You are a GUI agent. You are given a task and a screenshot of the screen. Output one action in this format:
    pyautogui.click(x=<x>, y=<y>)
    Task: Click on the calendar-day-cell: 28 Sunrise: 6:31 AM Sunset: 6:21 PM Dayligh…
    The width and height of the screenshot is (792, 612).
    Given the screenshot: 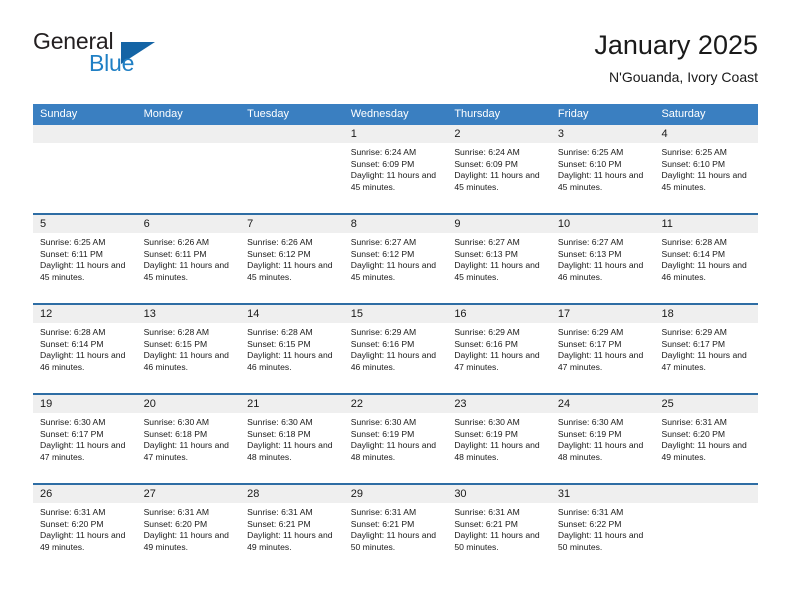 What is the action you would take?
    pyautogui.click(x=292, y=529)
    